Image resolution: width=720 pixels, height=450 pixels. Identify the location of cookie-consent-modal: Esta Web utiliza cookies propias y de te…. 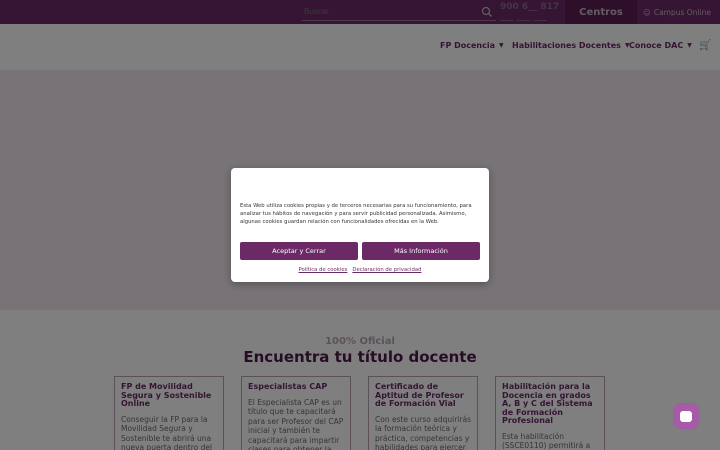
(360, 225).